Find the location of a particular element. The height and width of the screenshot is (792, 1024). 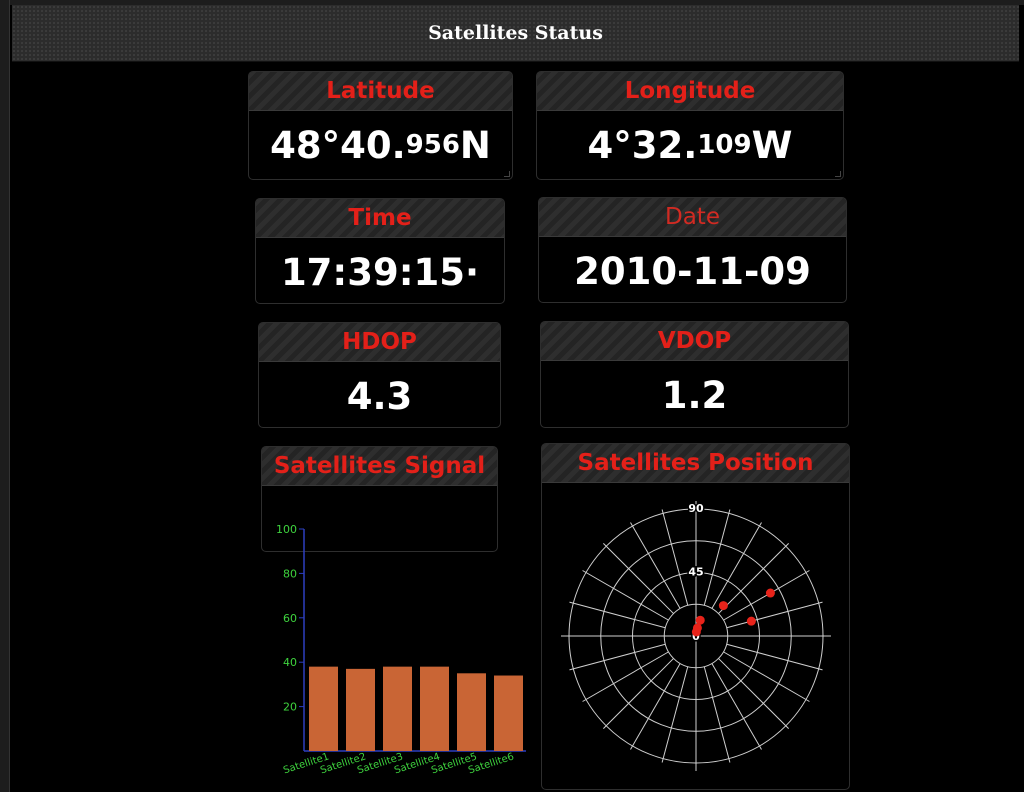

latitude-fraction: 956 is located at coordinates (432, 145).